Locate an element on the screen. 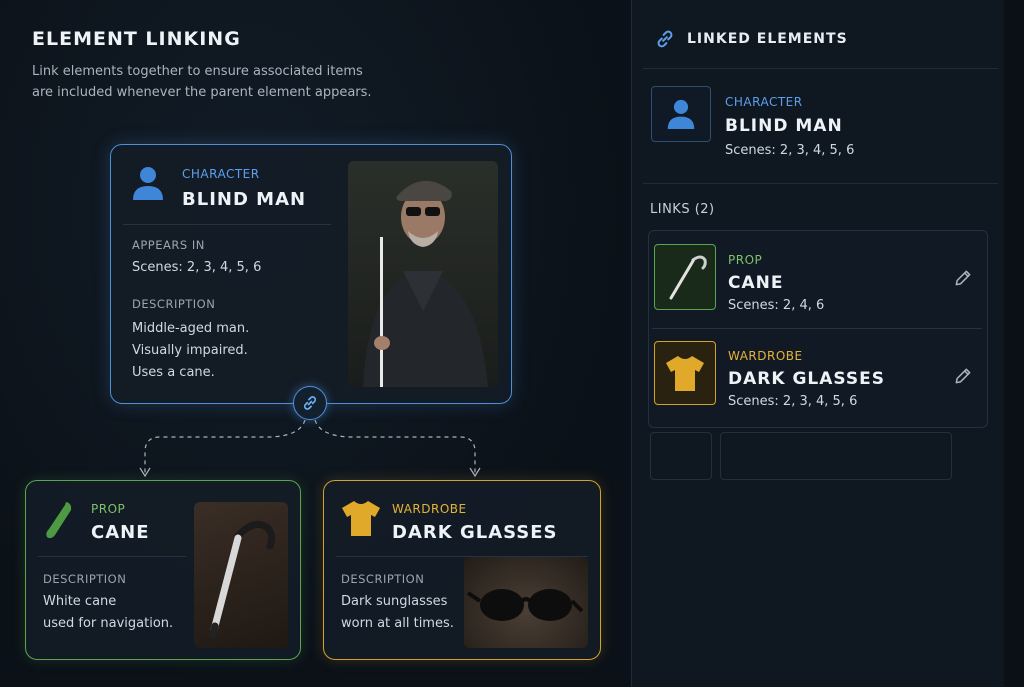  link-scenes: Scenes: 2, 3, 4, 5, 6 is located at coordinates (793, 401).